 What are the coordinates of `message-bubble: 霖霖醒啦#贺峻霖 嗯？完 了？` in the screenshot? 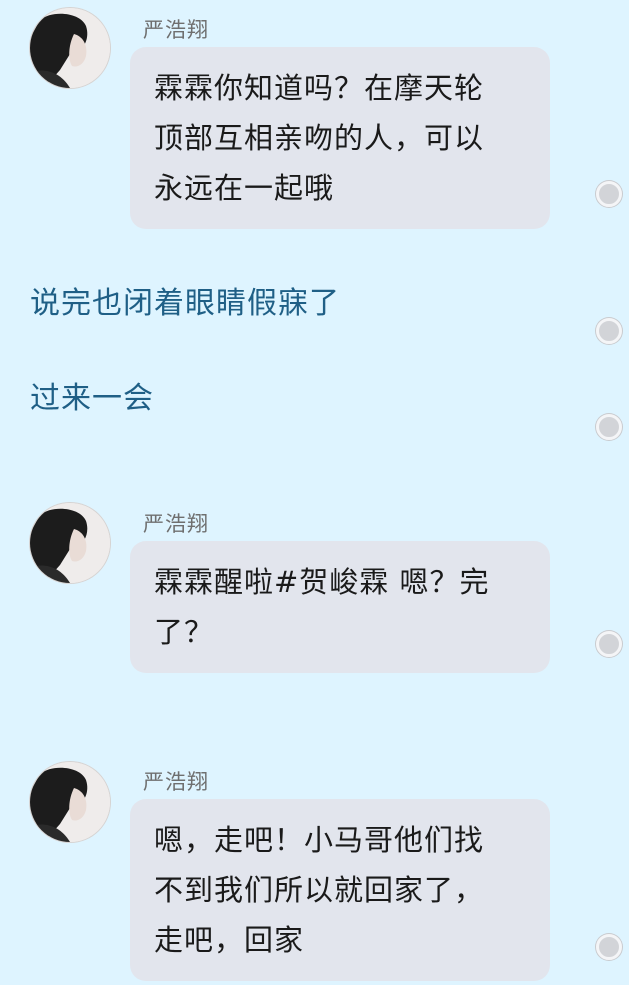 It's located at (340, 607).